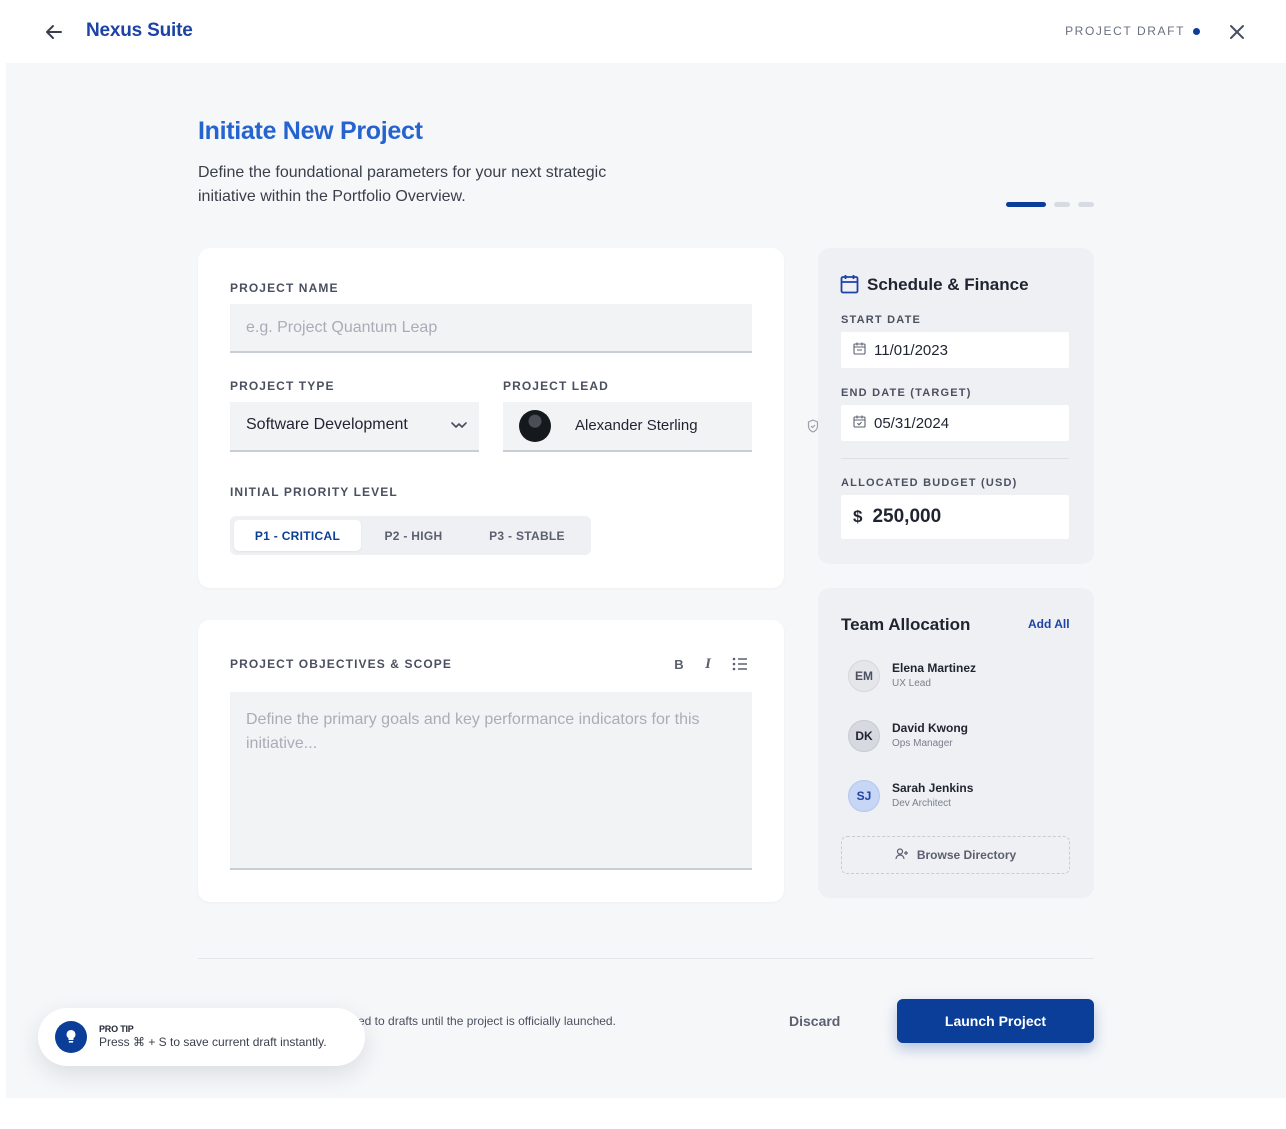 The image size is (1286, 1129). What do you see at coordinates (527, 535) in the screenshot?
I see `priority-p3-button: P3 - STABLE` at bounding box center [527, 535].